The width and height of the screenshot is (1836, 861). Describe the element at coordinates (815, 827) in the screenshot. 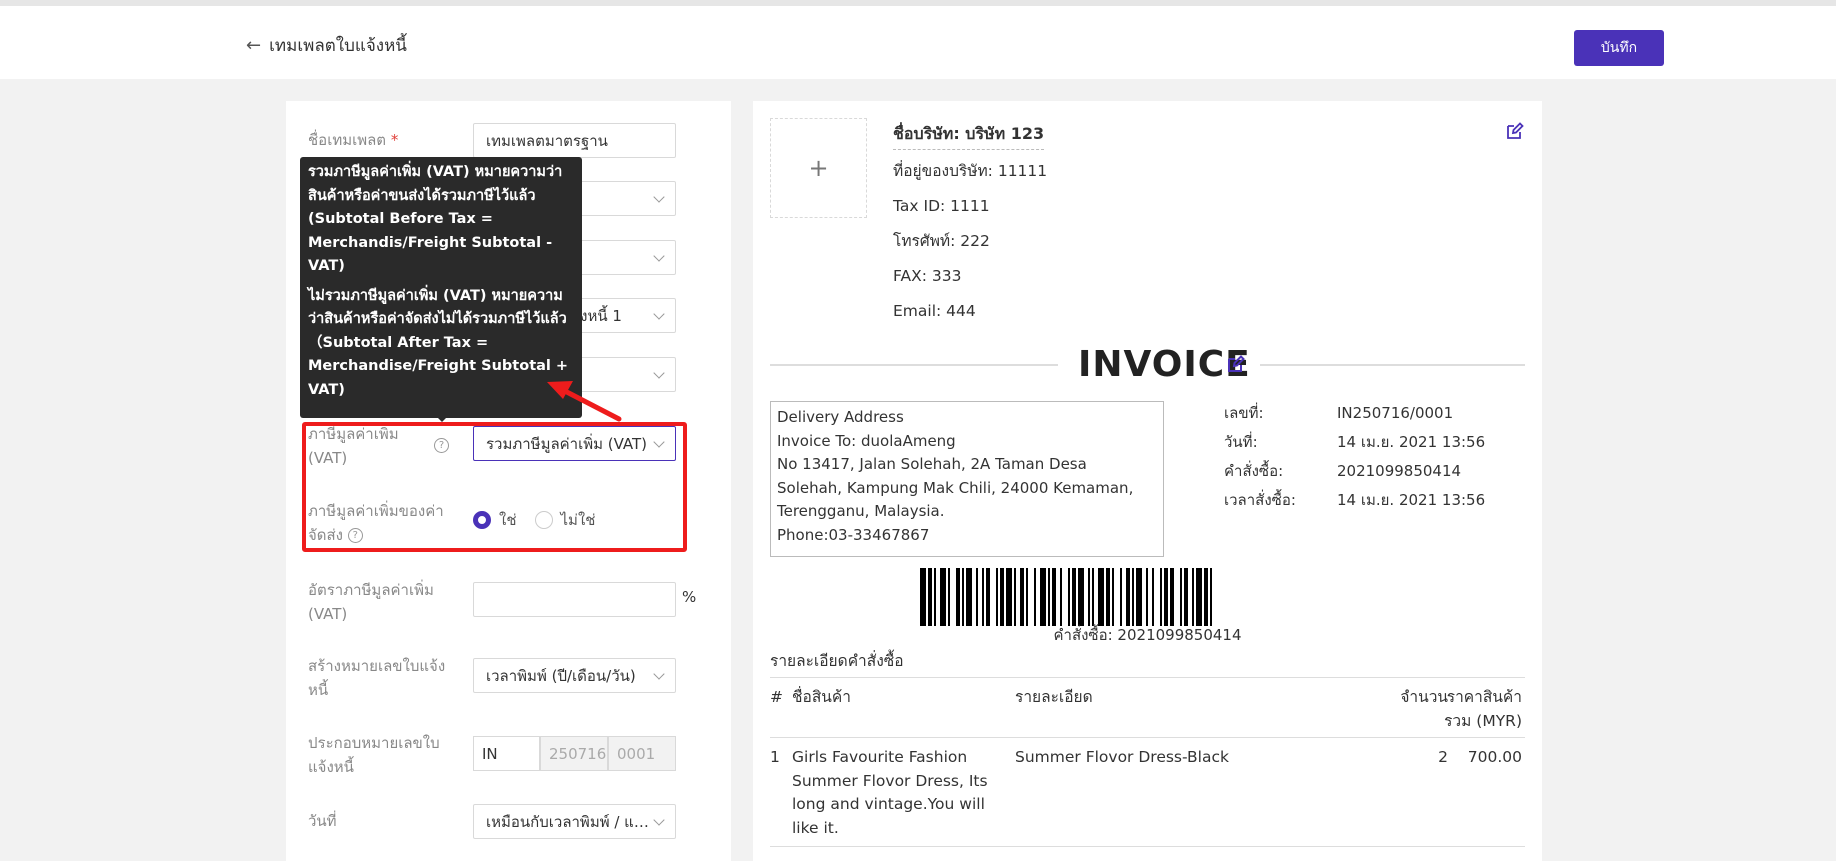

I see `cell-name-line: like it.` at that location.